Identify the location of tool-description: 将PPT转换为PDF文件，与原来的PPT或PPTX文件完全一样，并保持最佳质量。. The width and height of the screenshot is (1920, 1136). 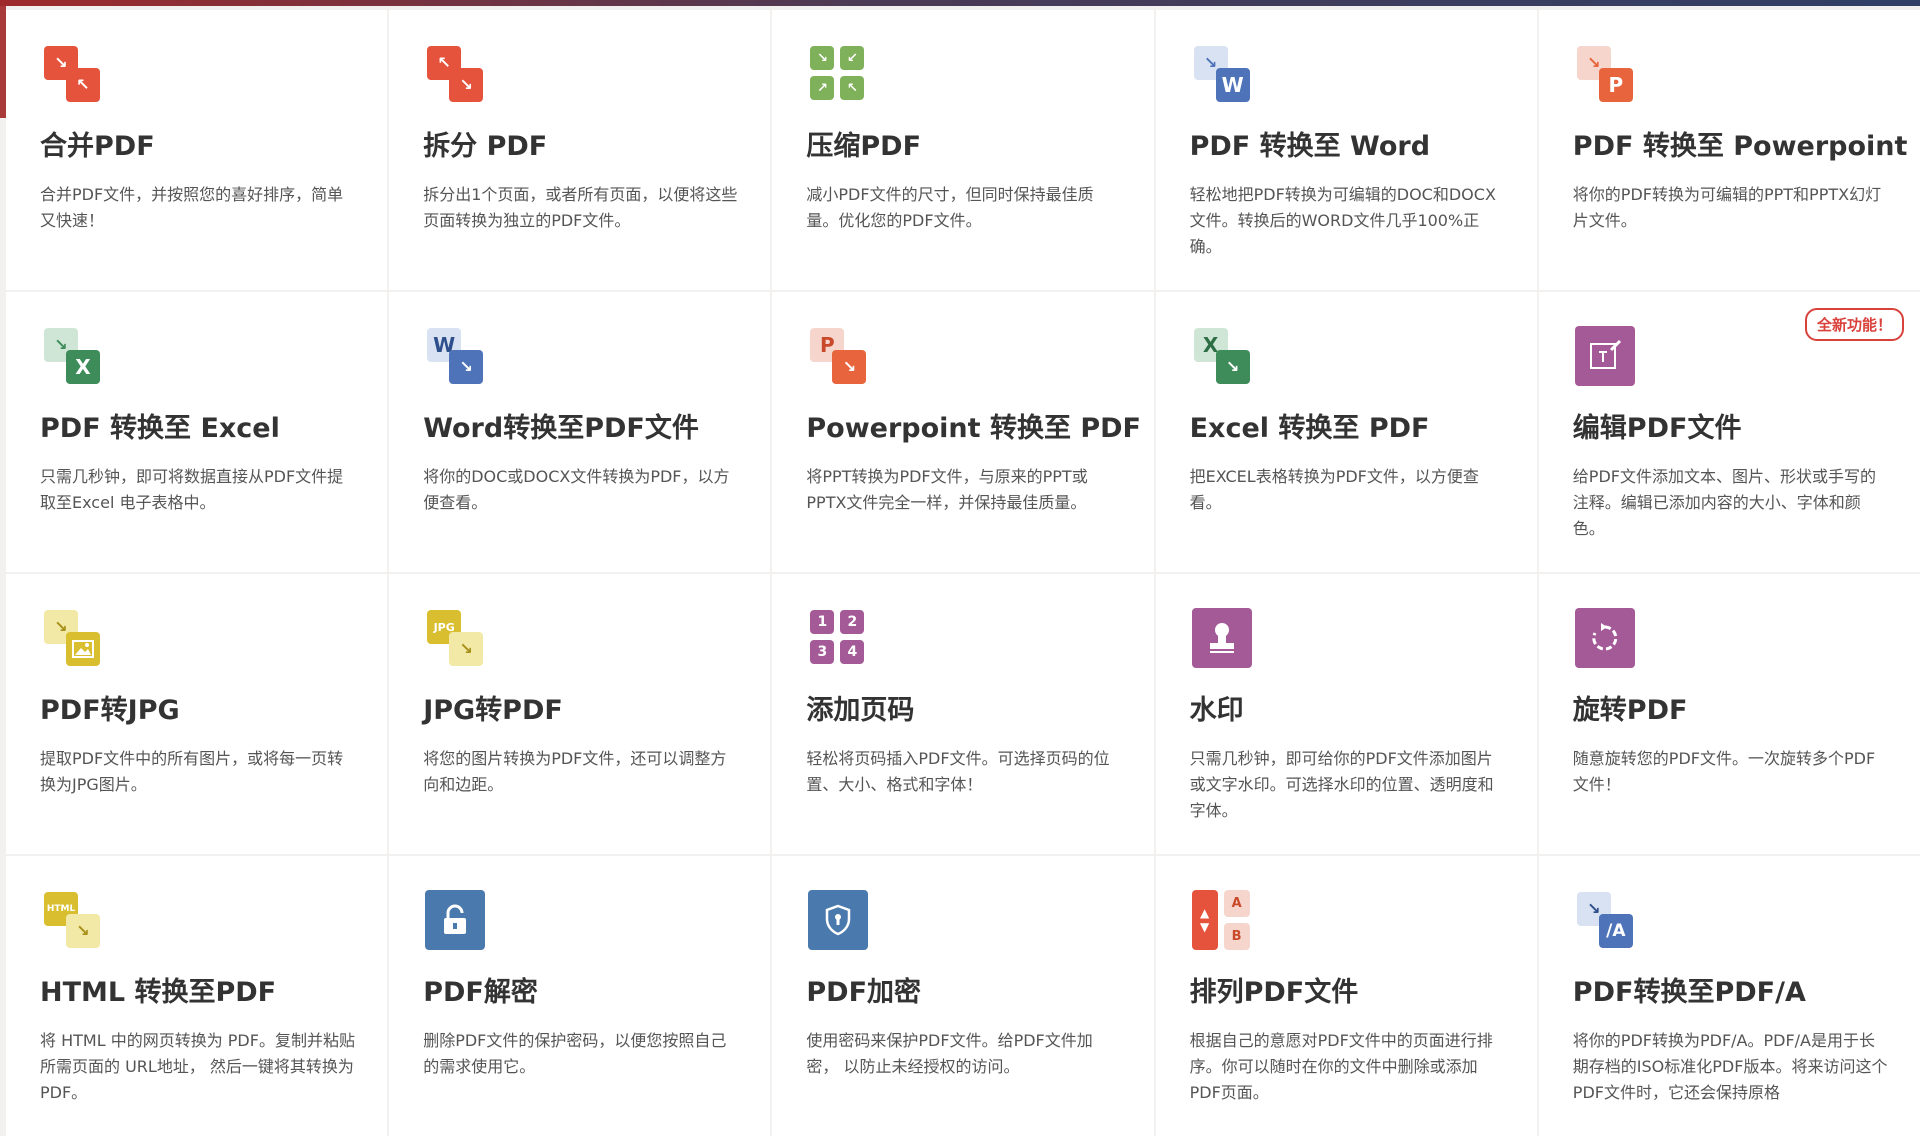
(947, 489).